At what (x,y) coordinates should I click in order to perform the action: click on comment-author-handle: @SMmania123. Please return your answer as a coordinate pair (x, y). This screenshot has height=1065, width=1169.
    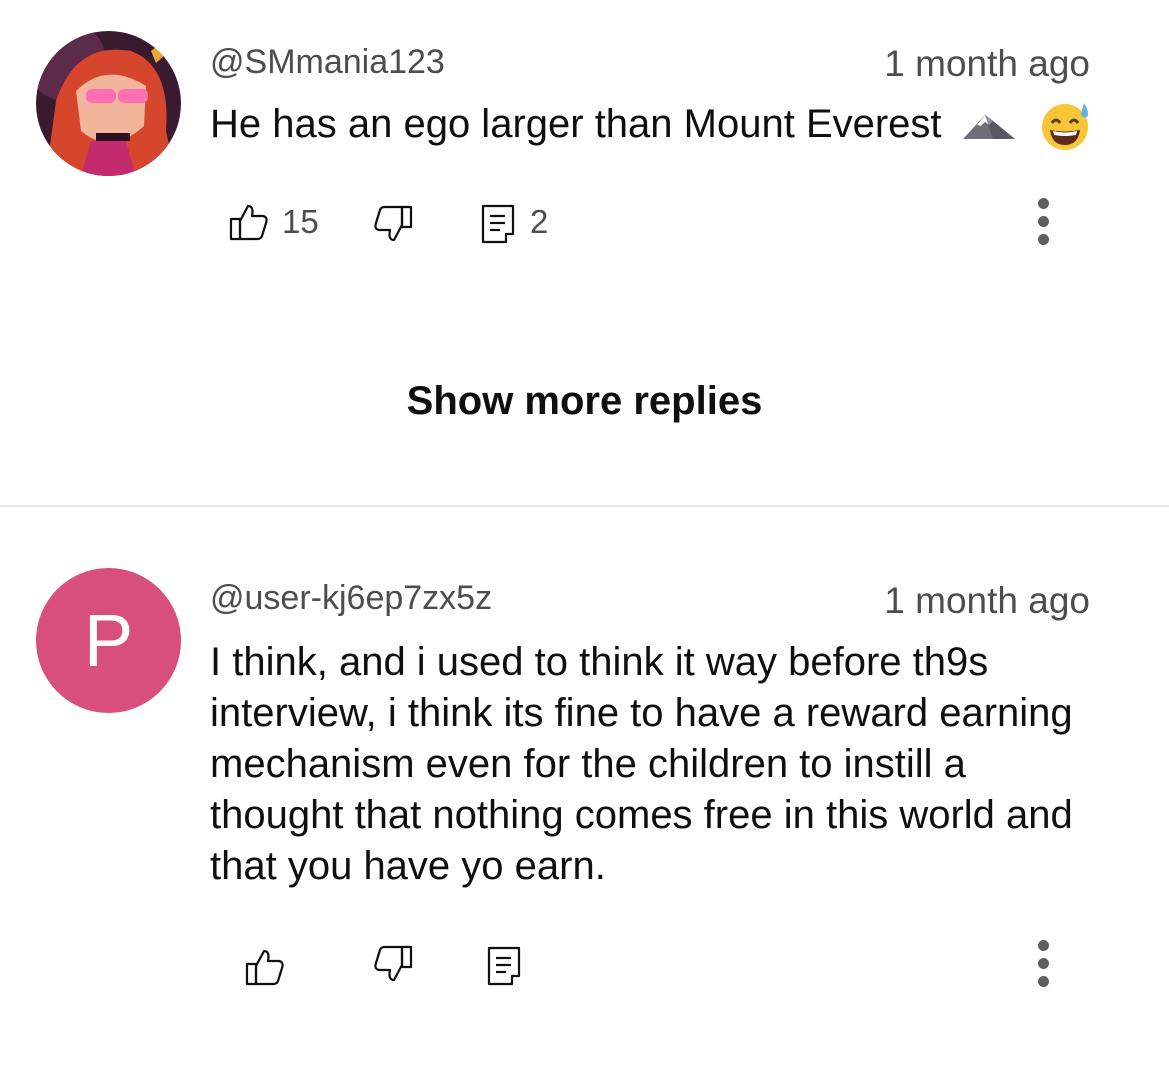
    Looking at the image, I should click on (327, 62).